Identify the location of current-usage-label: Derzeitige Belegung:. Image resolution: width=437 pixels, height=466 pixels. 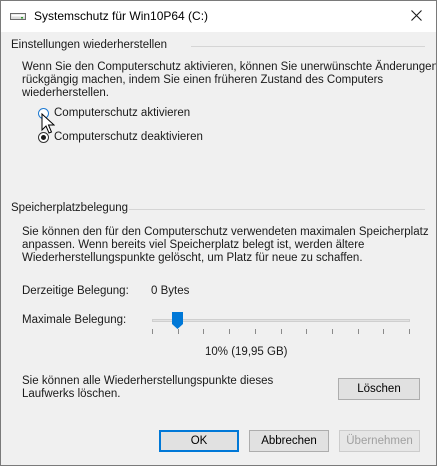
(75, 291).